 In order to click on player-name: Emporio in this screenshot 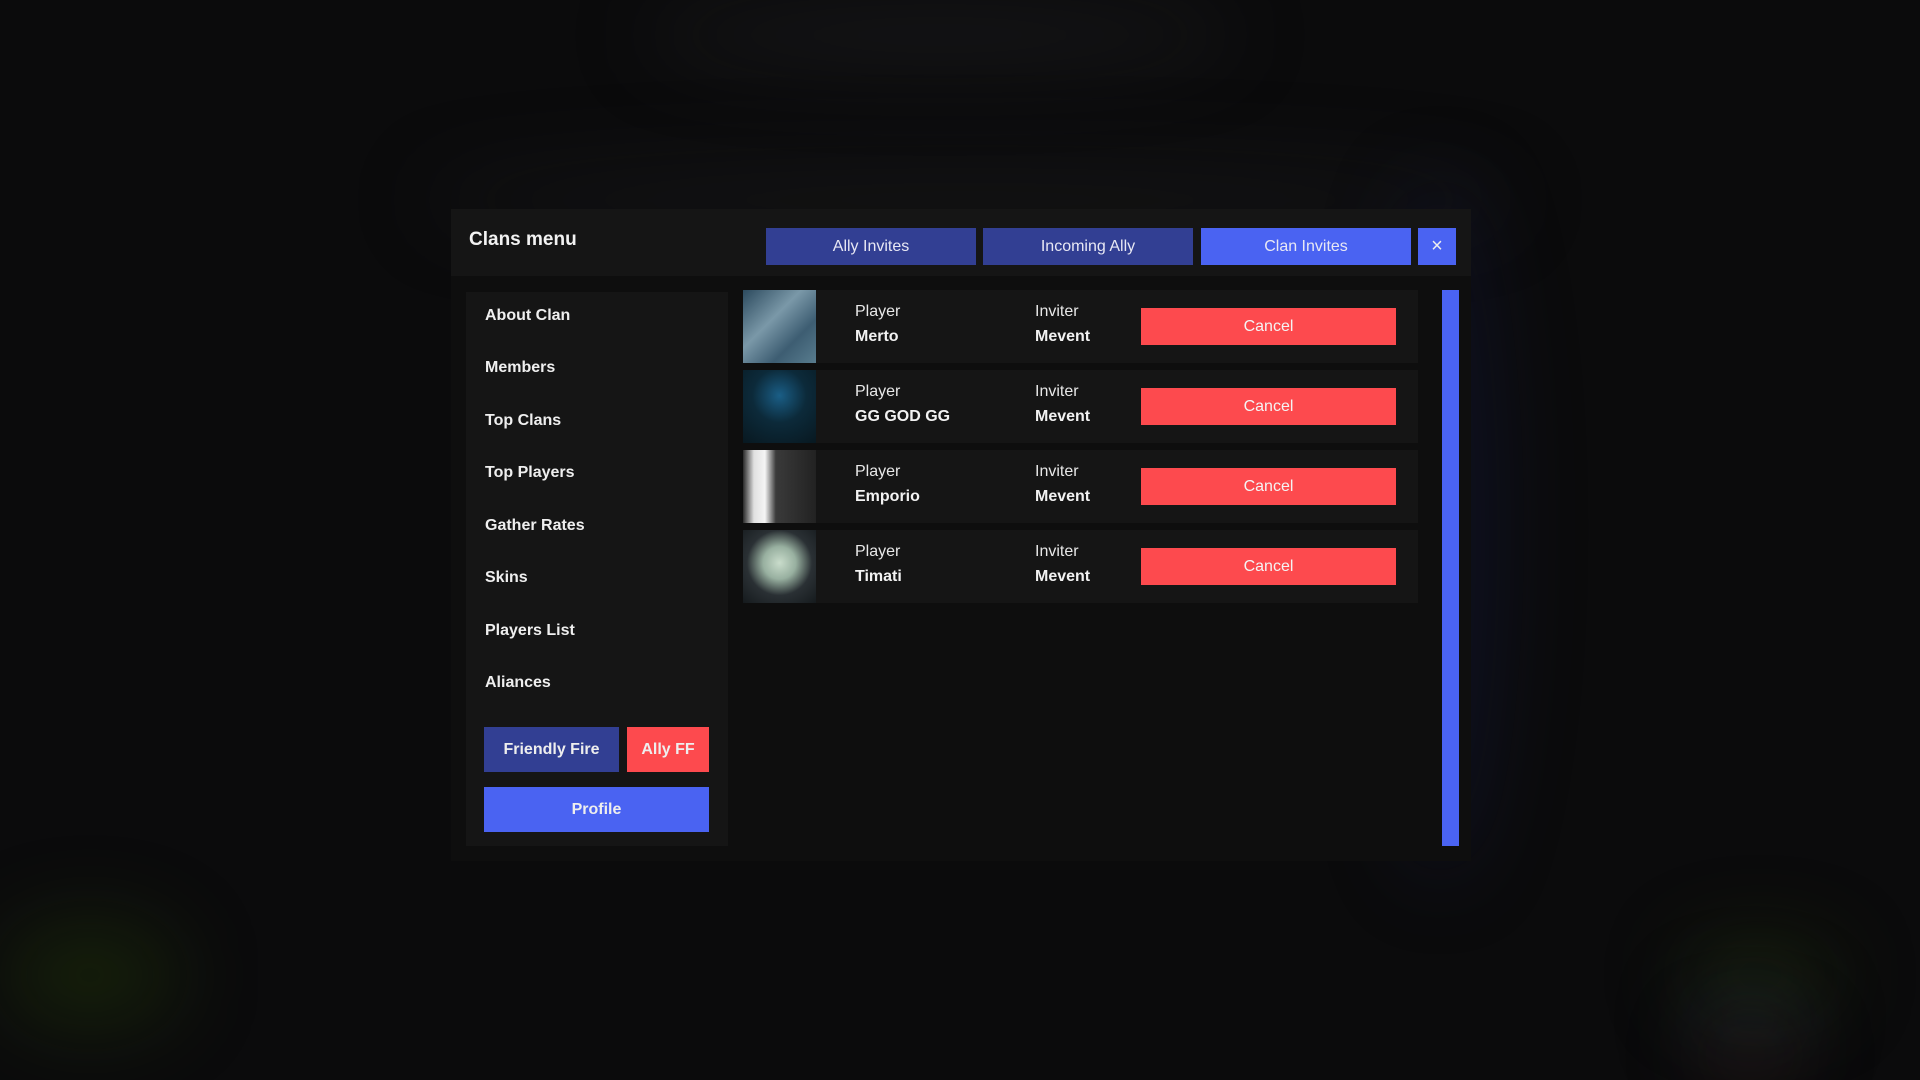, I will do `click(887, 496)`.